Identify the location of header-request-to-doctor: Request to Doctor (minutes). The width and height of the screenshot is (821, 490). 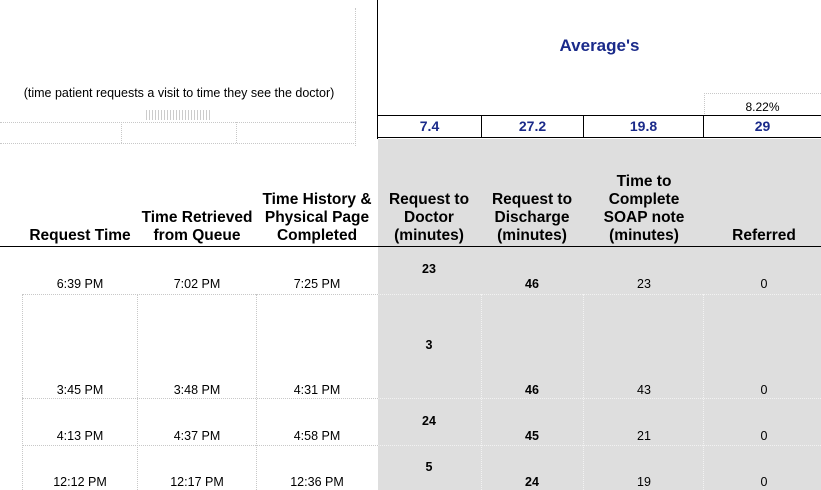
(429, 217).